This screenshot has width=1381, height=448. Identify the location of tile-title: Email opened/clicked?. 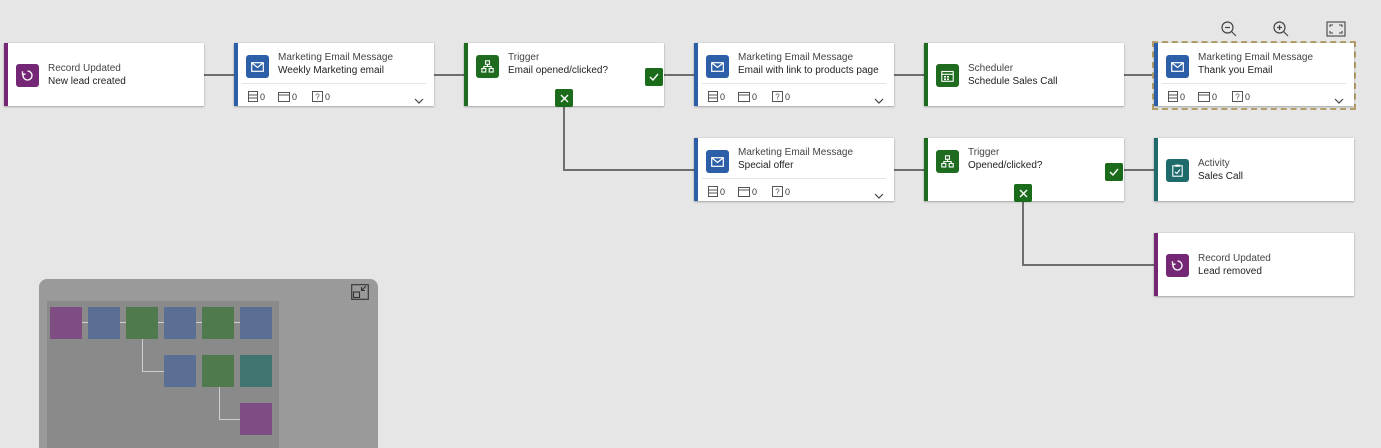
(558, 70).